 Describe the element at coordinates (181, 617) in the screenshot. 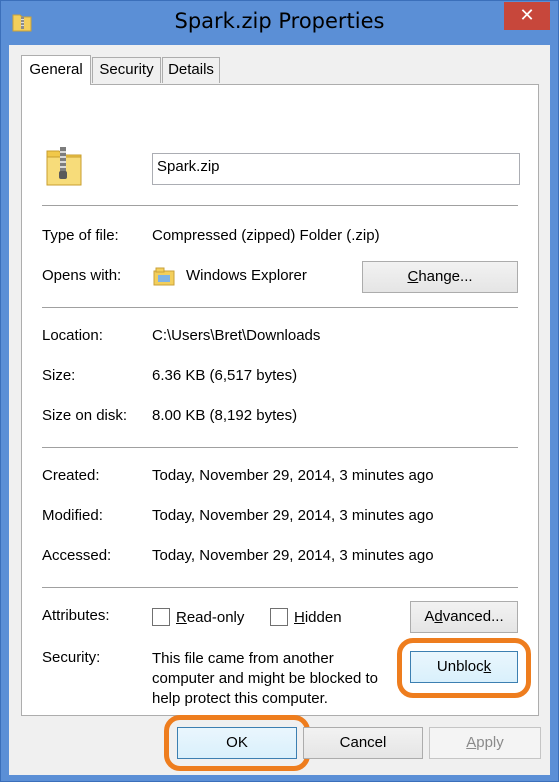

I see `read-only-key: R` at that location.